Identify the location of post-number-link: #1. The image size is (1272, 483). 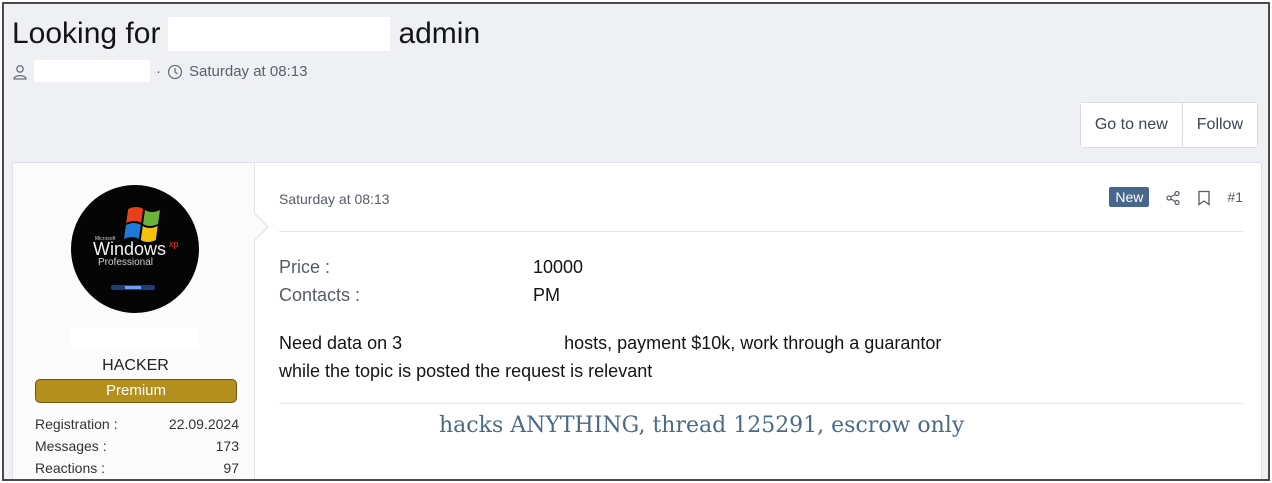
(1235, 197).